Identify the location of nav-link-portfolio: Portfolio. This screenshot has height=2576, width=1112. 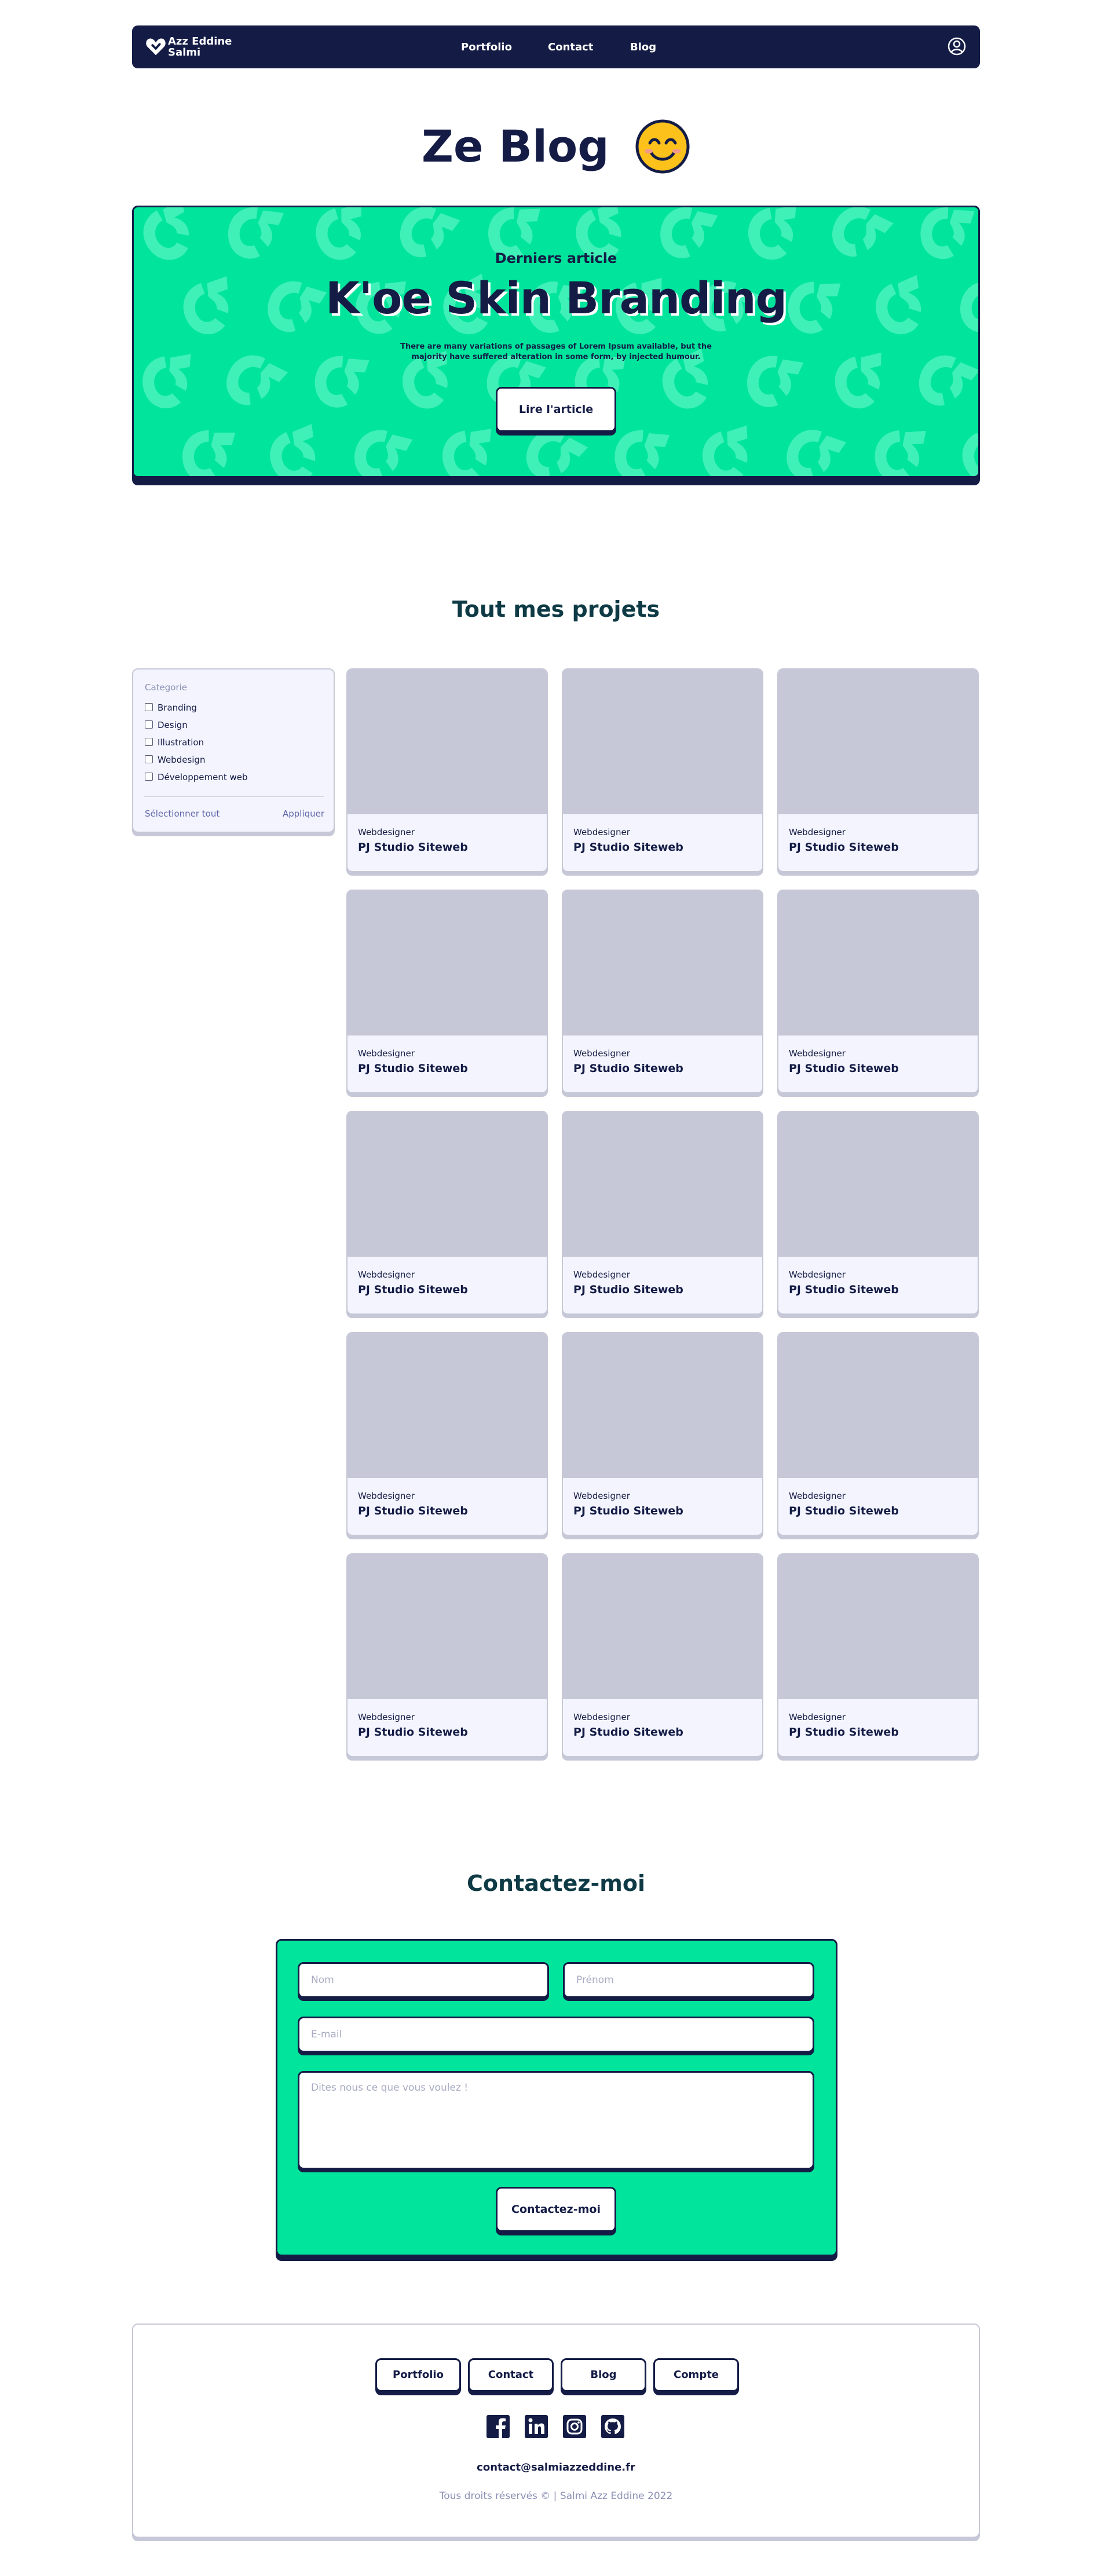
(487, 47).